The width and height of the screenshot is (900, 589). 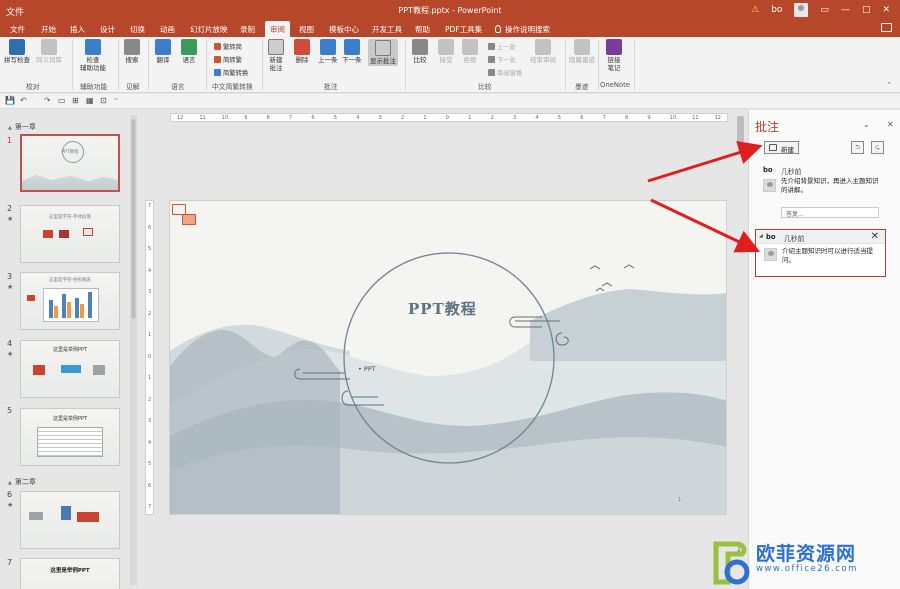 I want to click on trad-to-simp-button: 繁转简, so click(x=228, y=46).